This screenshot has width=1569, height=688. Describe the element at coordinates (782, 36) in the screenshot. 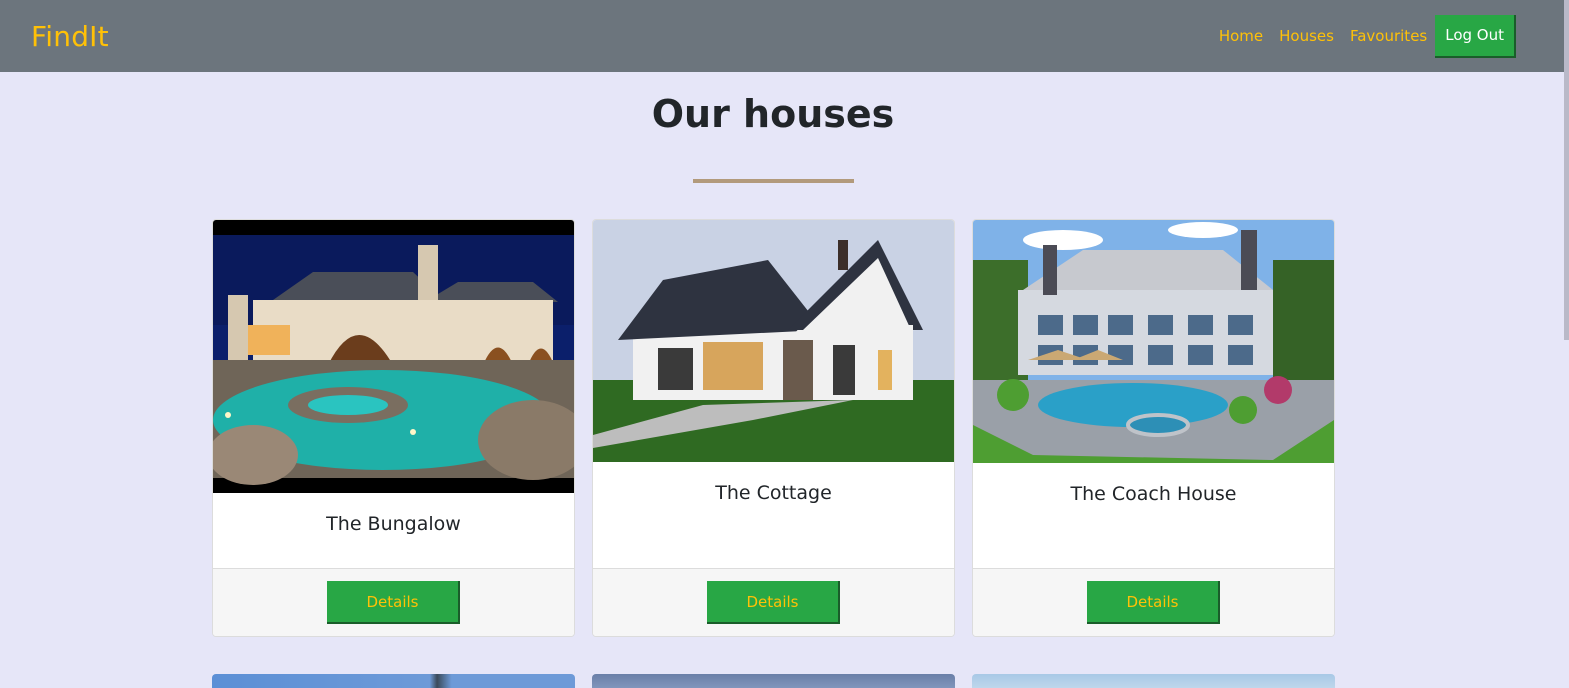

I see `navbar: FindIt Home Houses Favourites Log Out` at that location.